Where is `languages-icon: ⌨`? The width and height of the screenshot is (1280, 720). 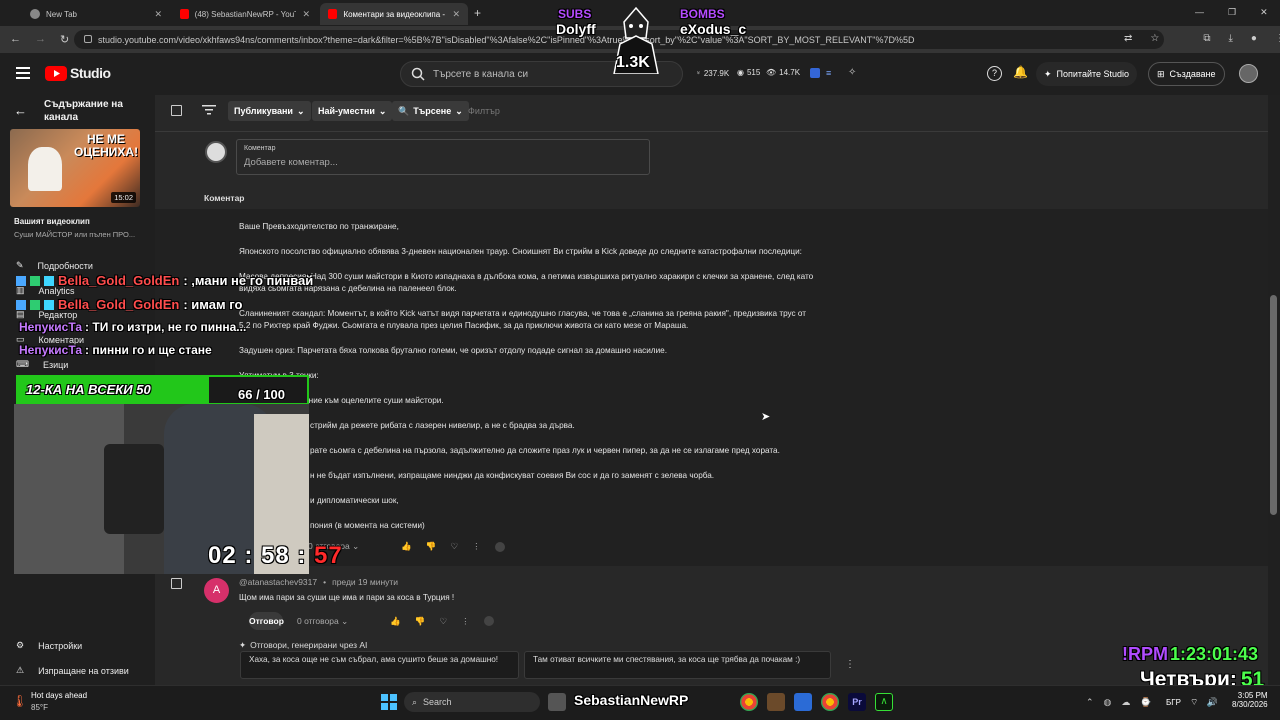 languages-icon: ⌨ is located at coordinates (22, 364).